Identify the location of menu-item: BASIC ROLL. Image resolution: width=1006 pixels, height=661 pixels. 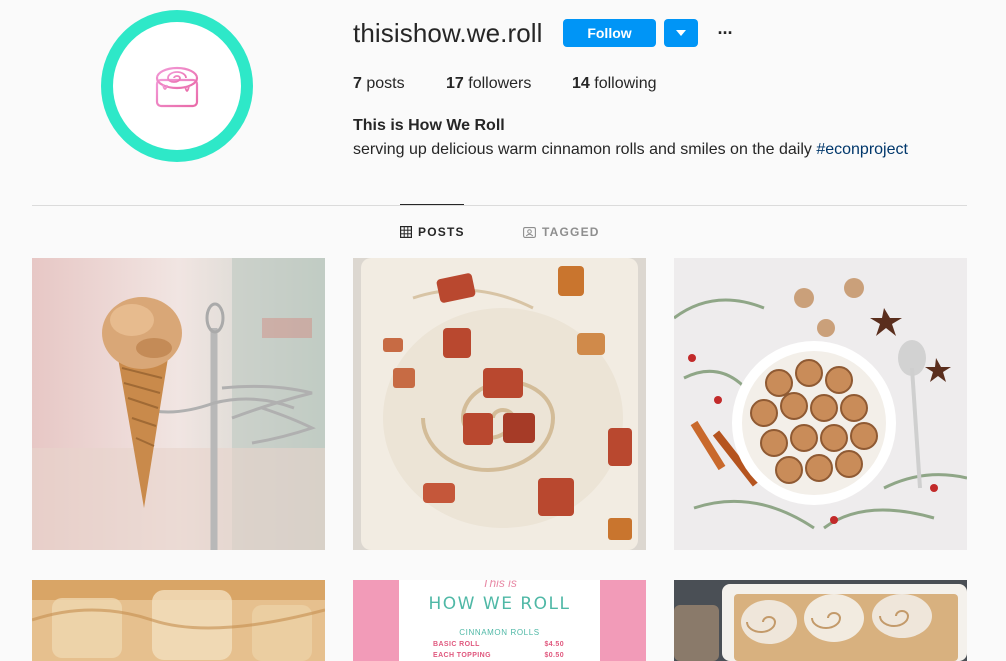
(456, 644).